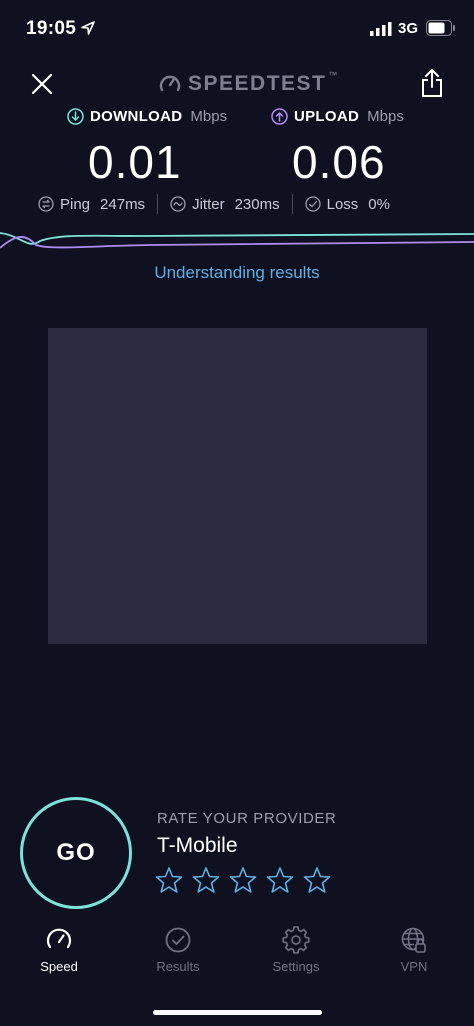 This screenshot has height=1026, width=474. Describe the element at coordinates (178, 966) in the screenshot. I see `tab-label: Results` at that location.